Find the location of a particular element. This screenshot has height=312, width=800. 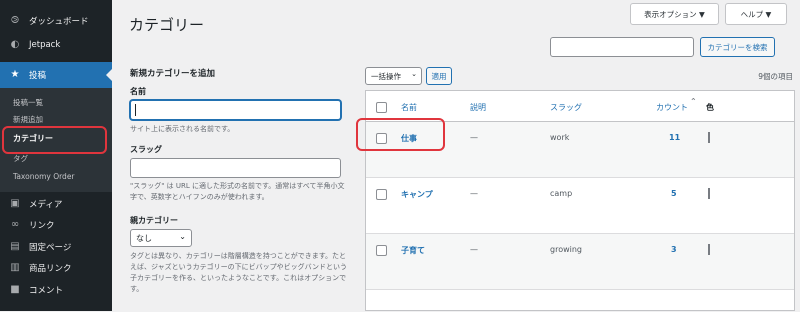

name-label: 名前 is located at coordinates (138, 91).